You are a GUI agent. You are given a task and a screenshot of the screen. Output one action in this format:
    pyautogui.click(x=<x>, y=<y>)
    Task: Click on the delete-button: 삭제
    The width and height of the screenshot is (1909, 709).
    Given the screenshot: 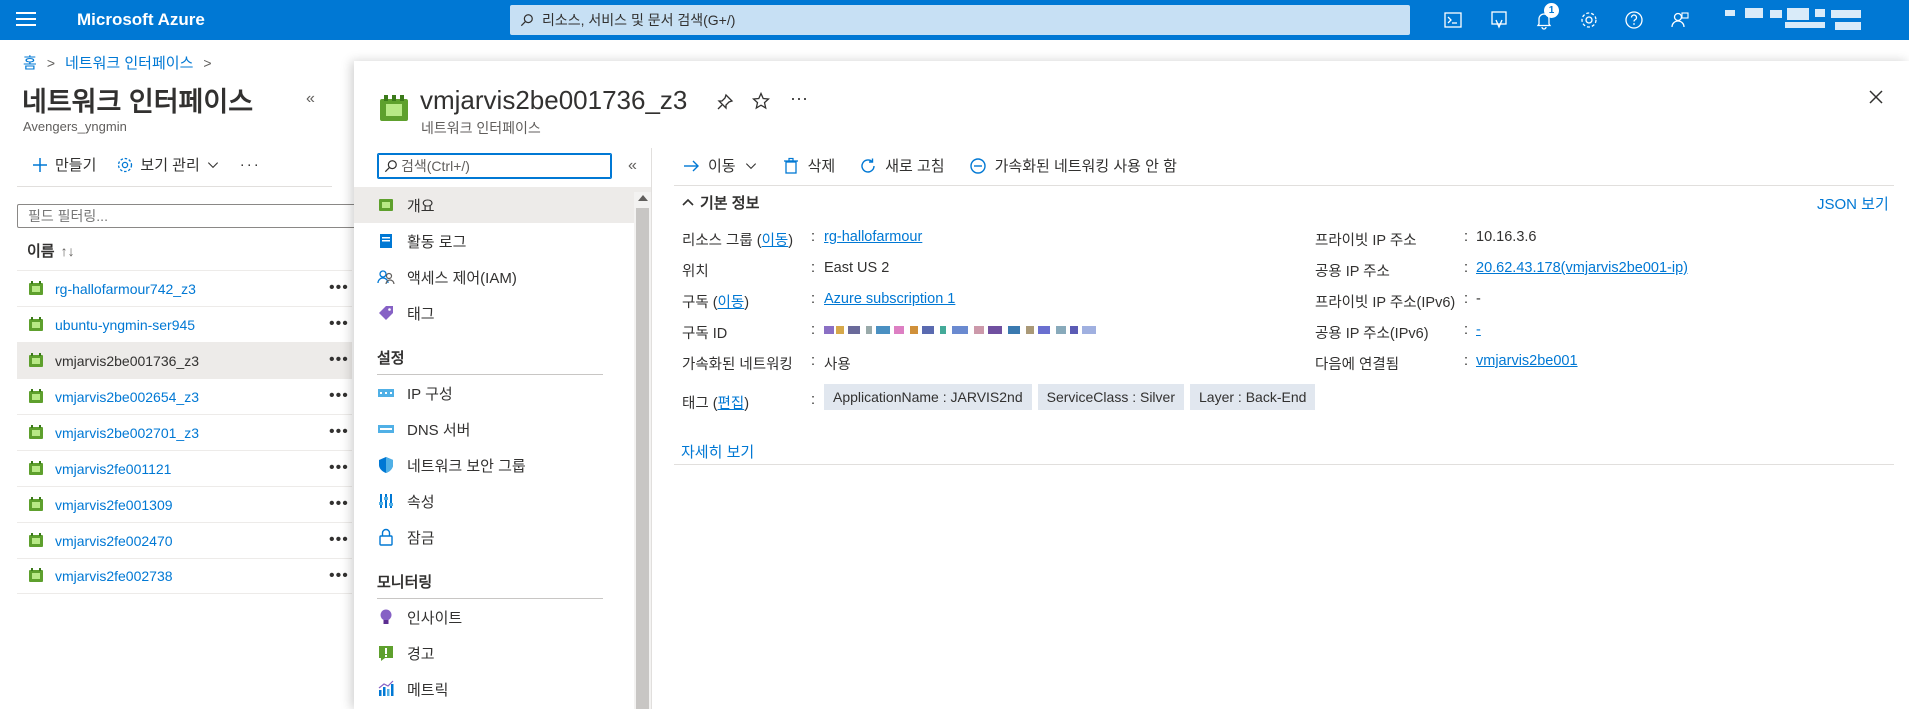 What is the action you would take?
    pyautogui.click(x=808, y=165)
    